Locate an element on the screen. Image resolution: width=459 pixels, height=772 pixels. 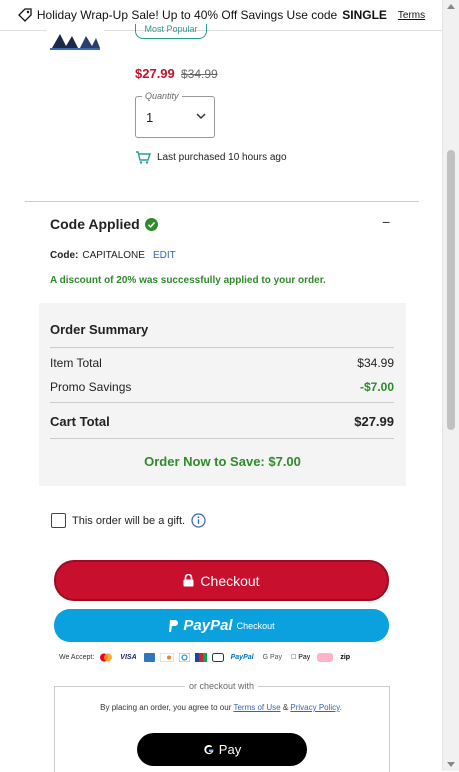
scrollbar-thumb is located at coordinates (451, 290).